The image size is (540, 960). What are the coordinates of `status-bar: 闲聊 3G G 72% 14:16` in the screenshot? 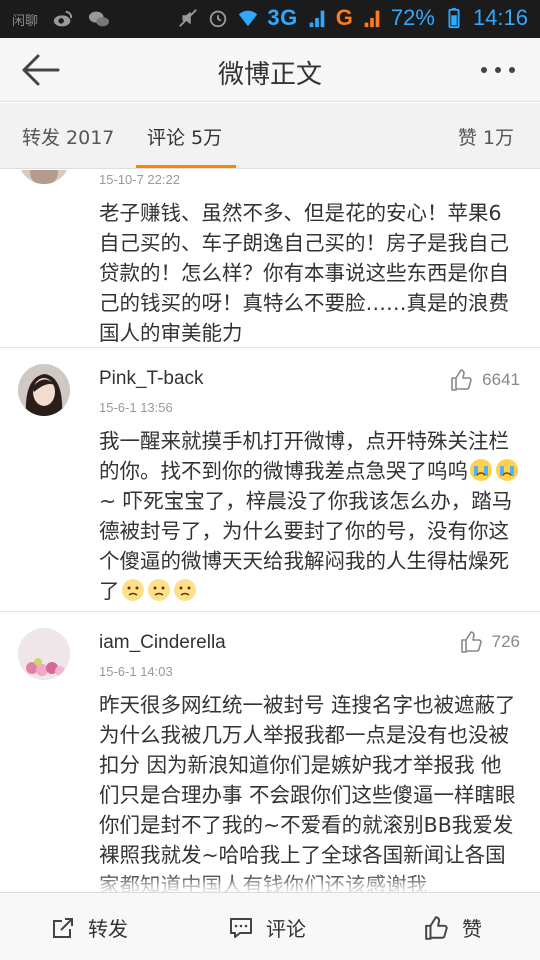 It's located at (270, 19).